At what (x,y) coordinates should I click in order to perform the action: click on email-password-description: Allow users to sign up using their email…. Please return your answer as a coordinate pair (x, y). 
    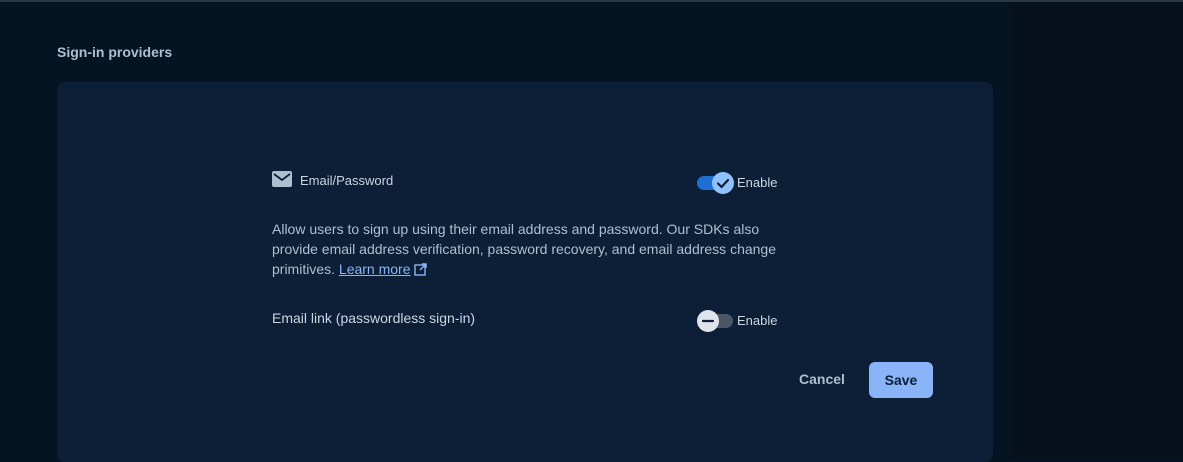
    Looking at the image, I should click on (532, 250).